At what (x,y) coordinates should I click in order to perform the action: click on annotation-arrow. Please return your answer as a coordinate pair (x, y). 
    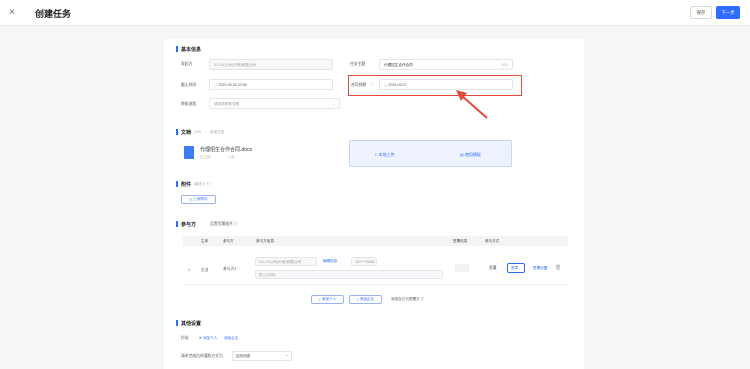
    Looking at the image, I should click on (474, 107).